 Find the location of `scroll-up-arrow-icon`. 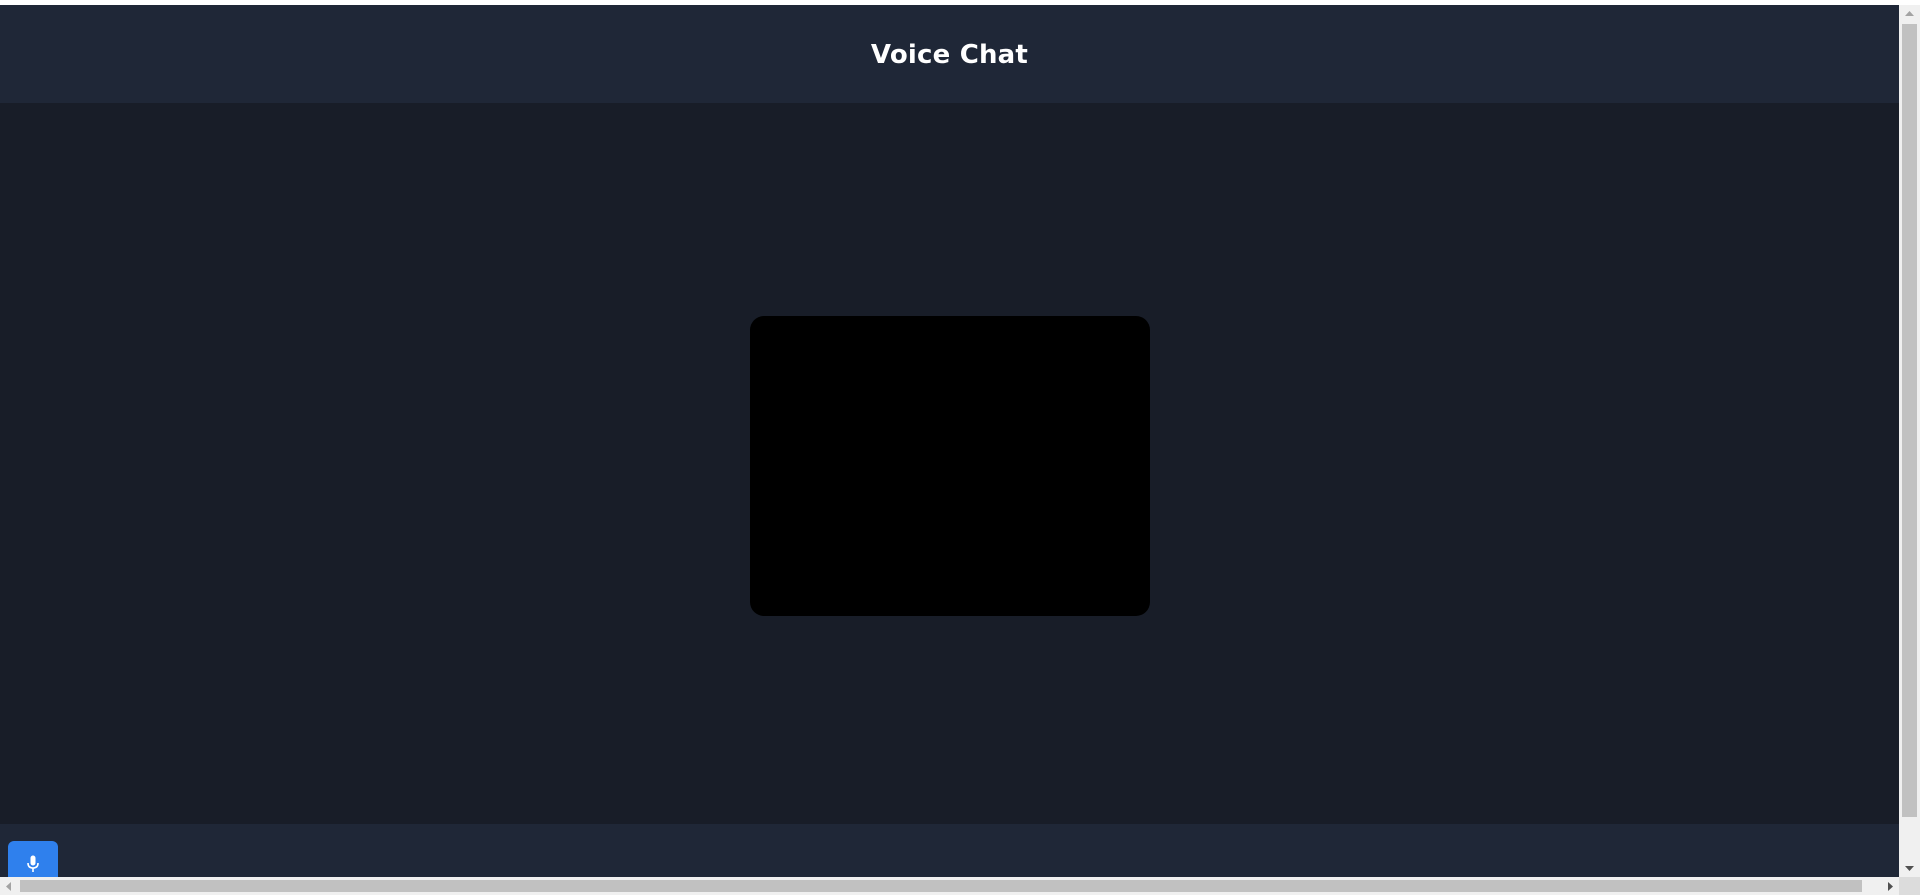

scroll-up-arrow-icon is located at coordinates (1909, 13).